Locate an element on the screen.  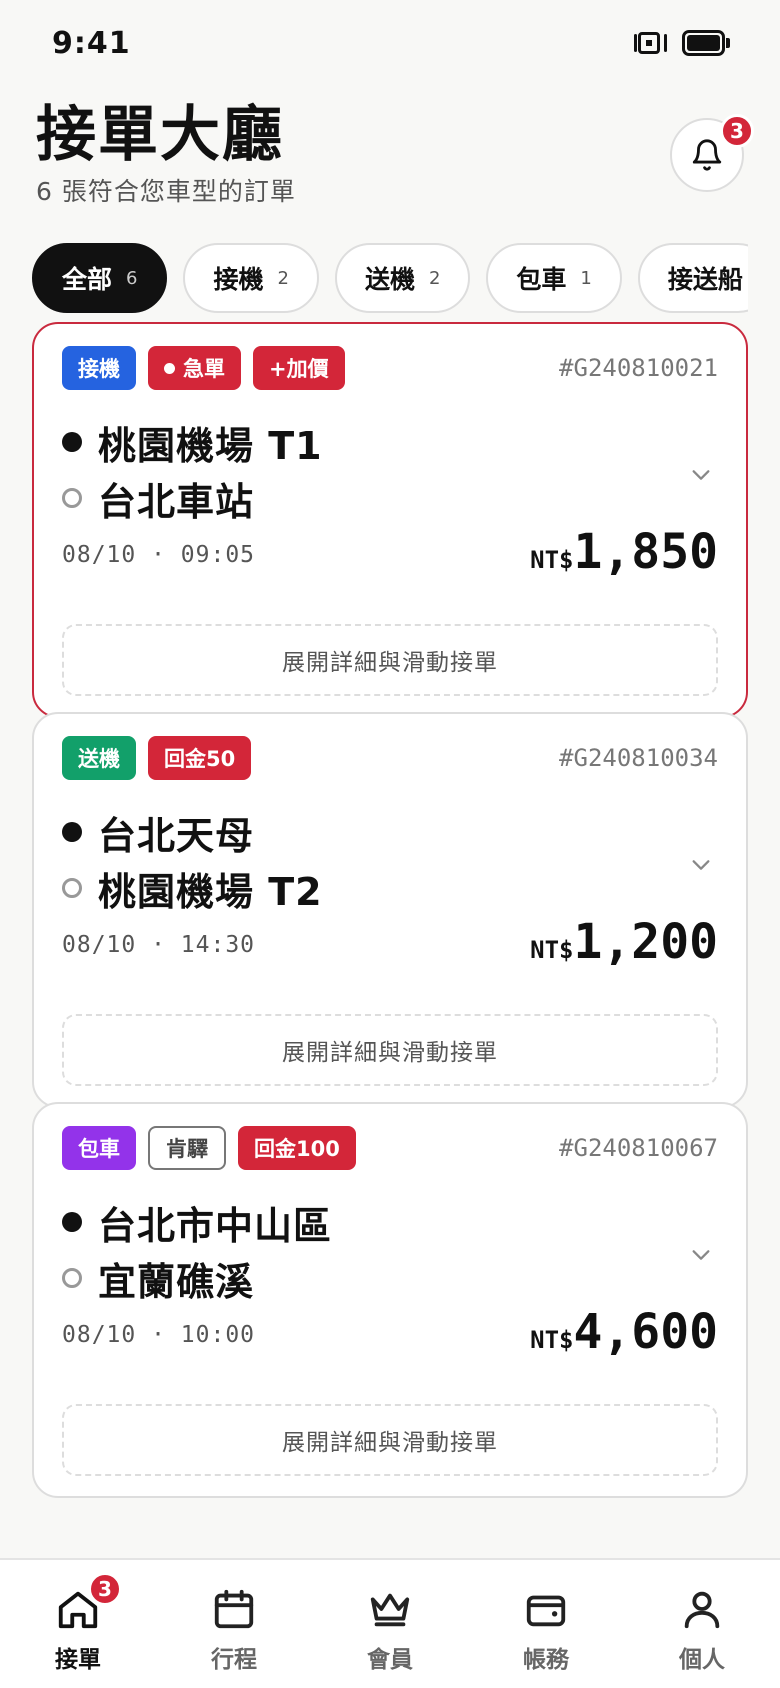
nav-label: 接單 is located at coordinates (78, 1660).